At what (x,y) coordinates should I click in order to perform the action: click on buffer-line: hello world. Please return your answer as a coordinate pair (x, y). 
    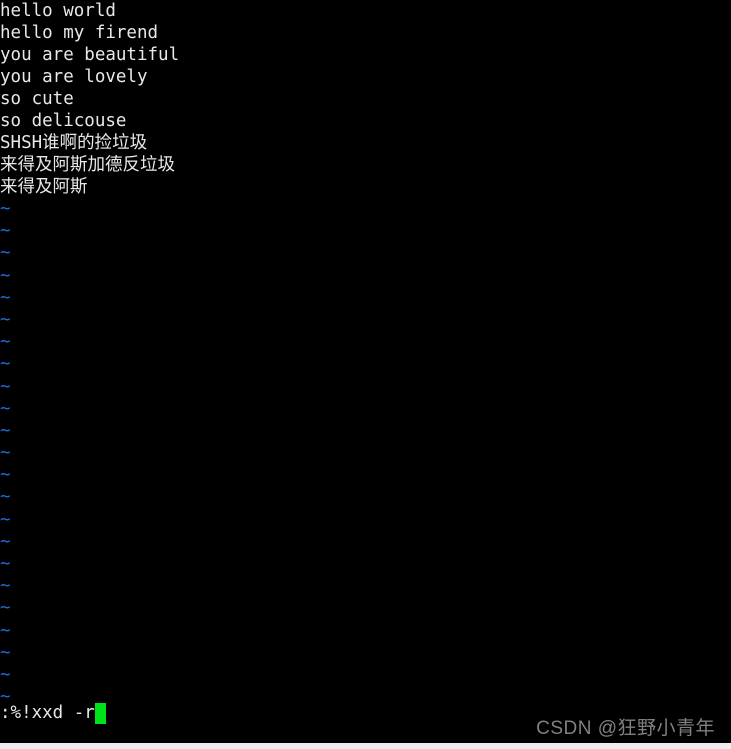
    Looking at the image, I should click on (58, 11).